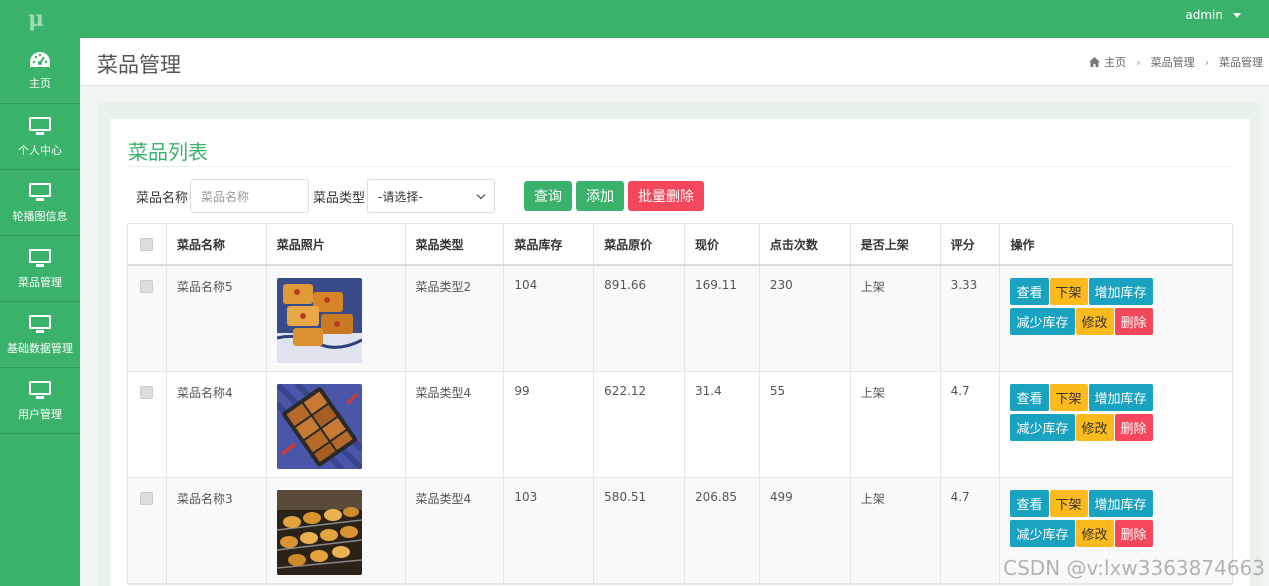 Image resolution: width=1269 pixels, height=586 pixels. Describe the element at coordinates (40, 348) in the screenshot. I see `sidebar-item-label: 基础数据管理` at that location.